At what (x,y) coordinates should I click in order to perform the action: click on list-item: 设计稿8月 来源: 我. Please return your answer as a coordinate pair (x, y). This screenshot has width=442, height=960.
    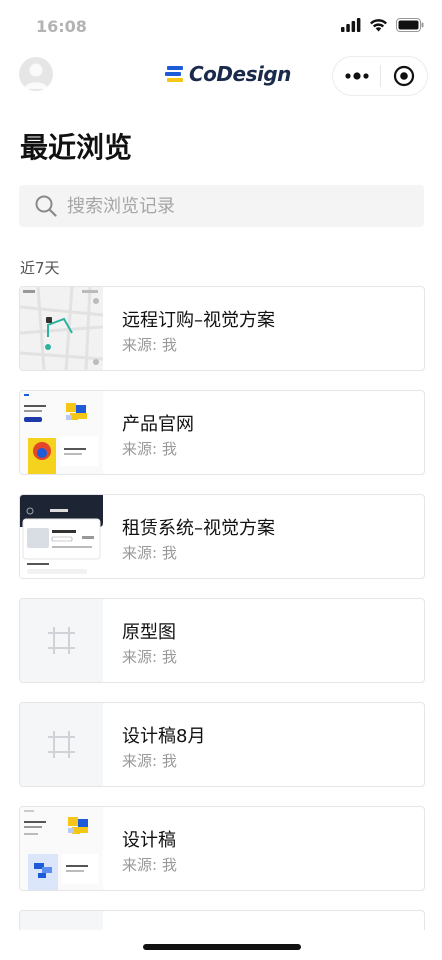
    Looking at the image, I should click on (222, 744).